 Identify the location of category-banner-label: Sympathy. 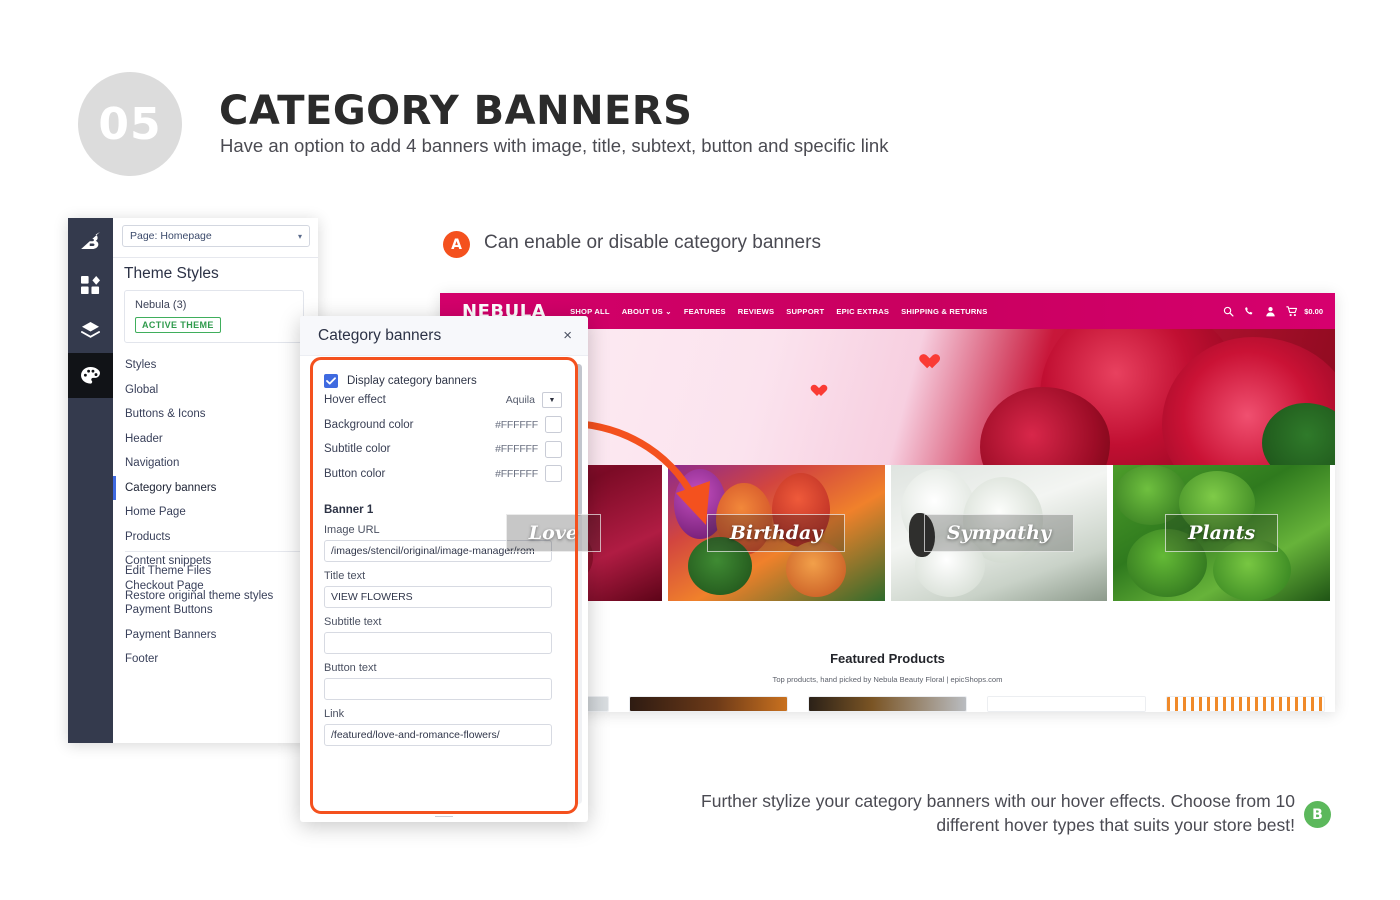
(998, 533).